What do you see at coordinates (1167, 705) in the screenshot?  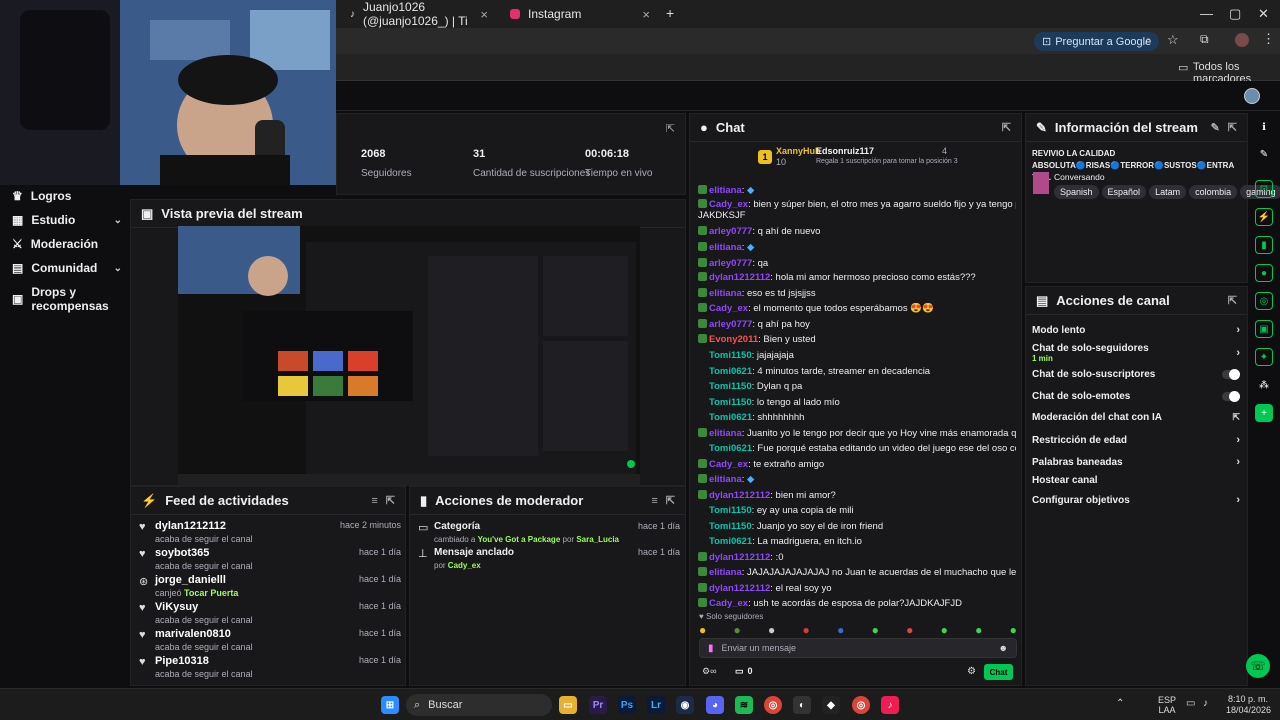 I see `language-indicator: ESP LAA` at bounding box center [1167, 705].